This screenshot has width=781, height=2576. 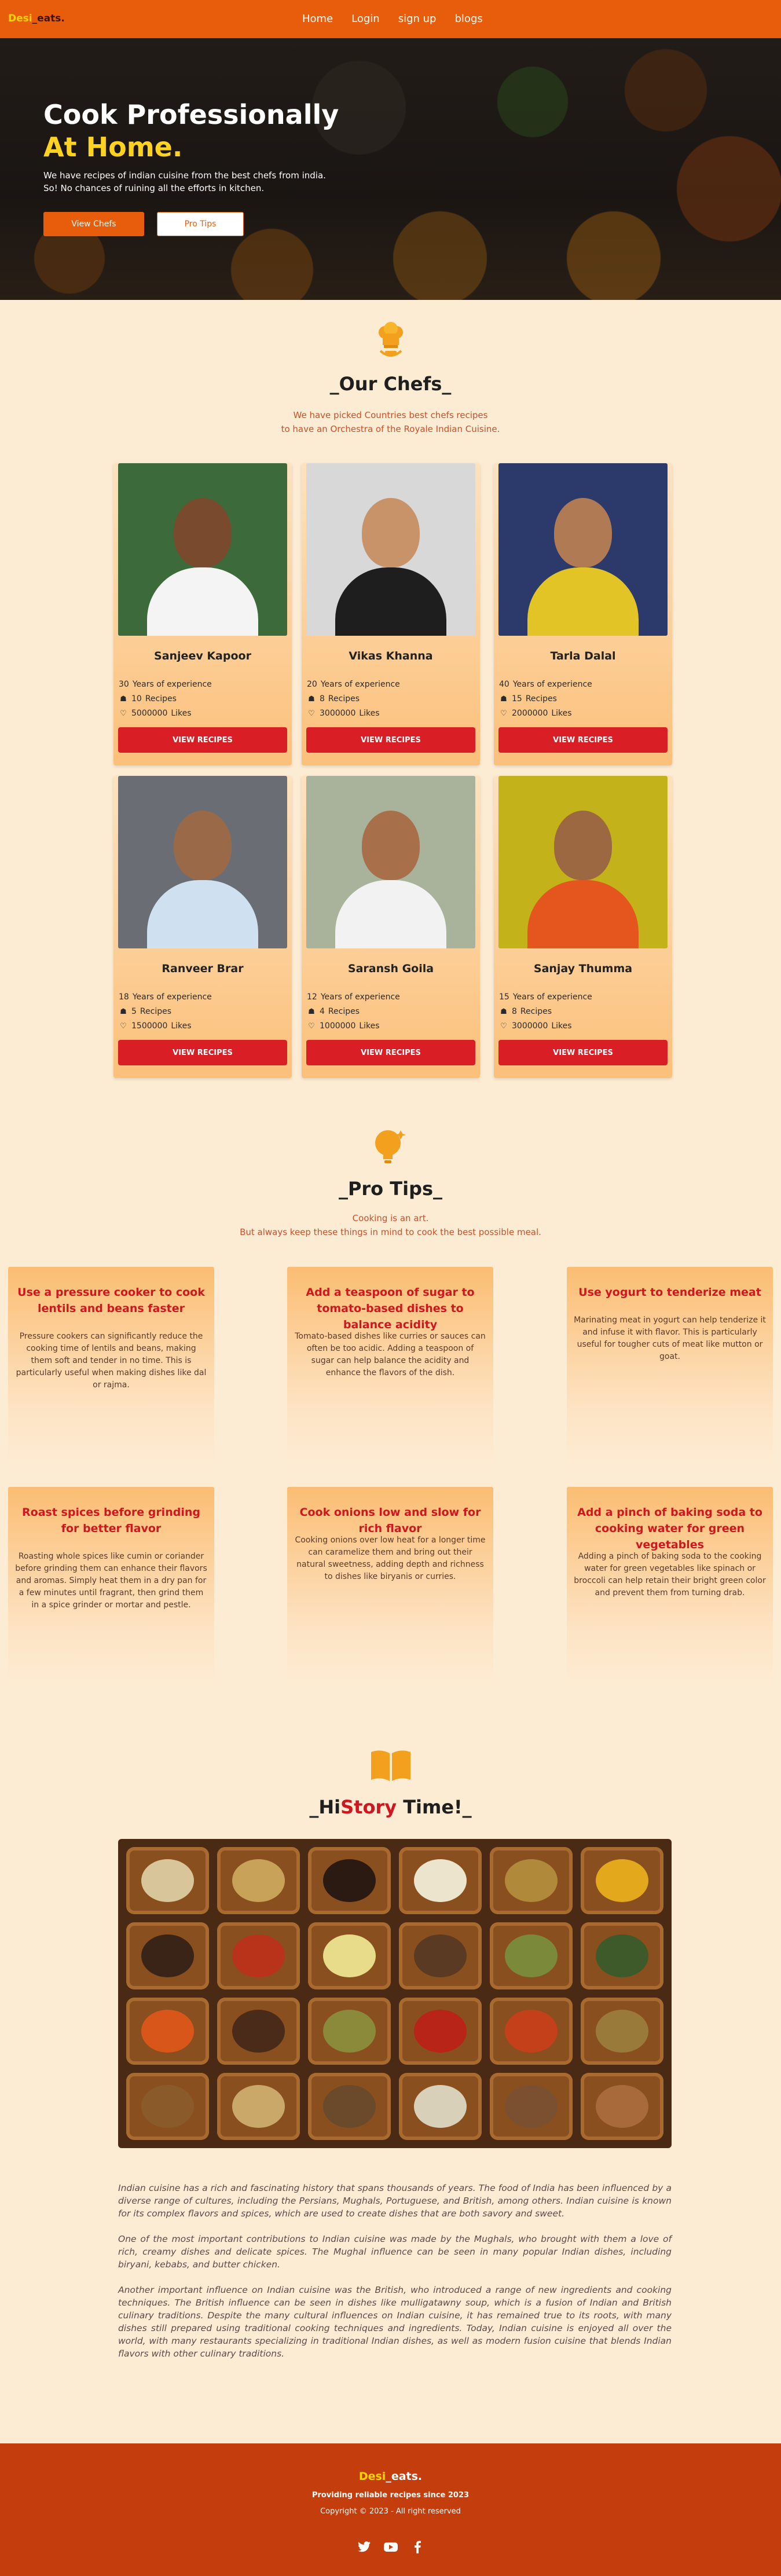 What do you see at coordinates (469, 19) in the screenshot?
I see `nav-blogs-link: blogs` at bounding box center [469, 19].